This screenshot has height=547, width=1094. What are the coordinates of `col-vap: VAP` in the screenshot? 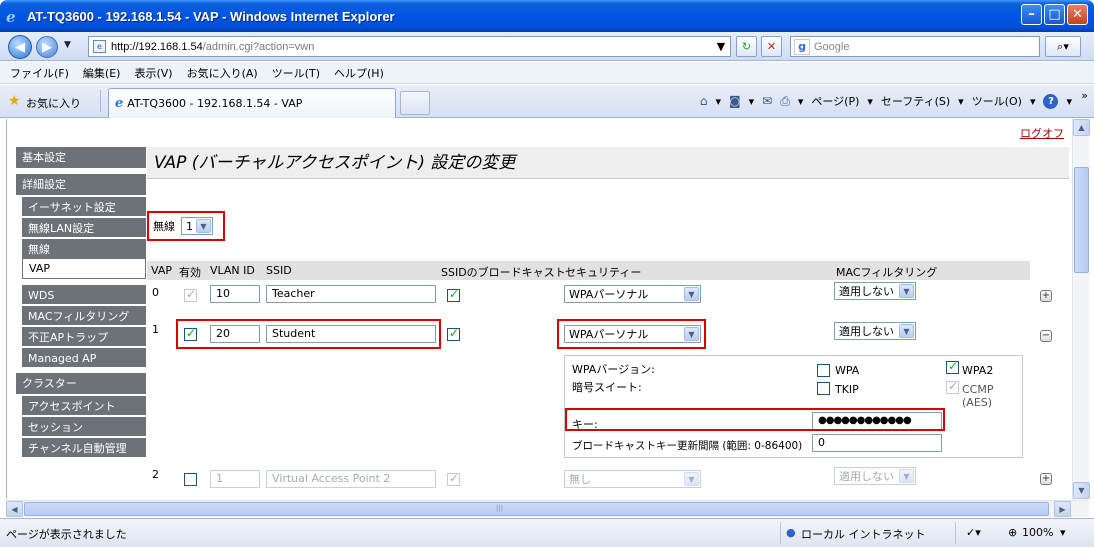 It's located at (161, 270).